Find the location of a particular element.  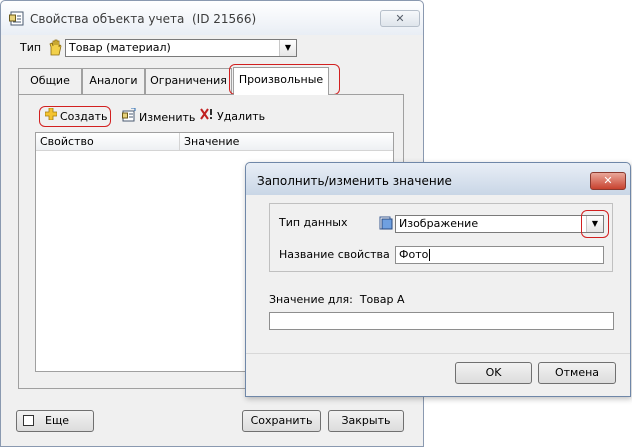

data-type-dropdown-highlight is located at coordinates (595, 224).